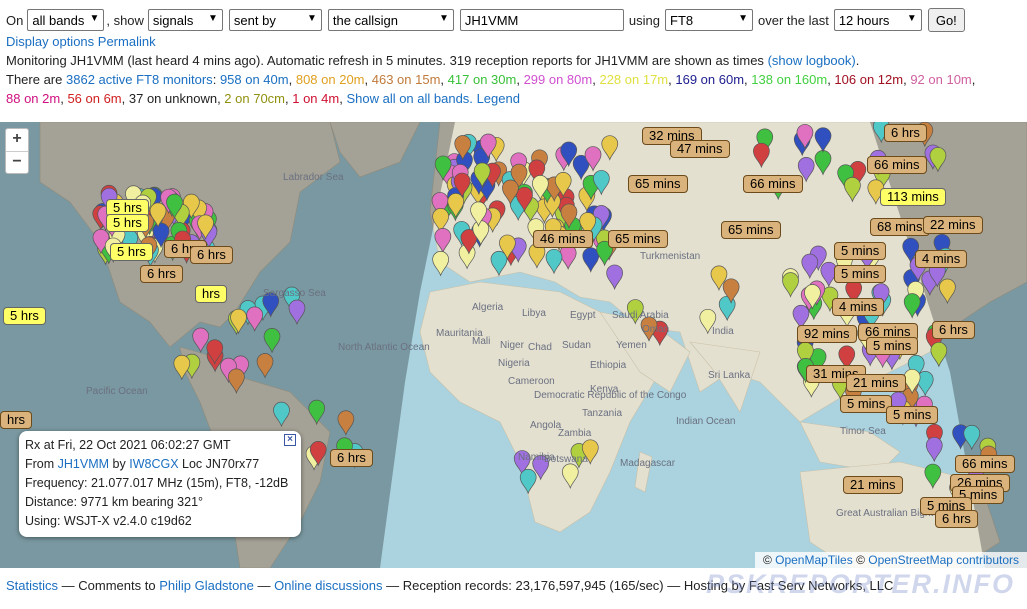 The image size is (1027, 609). I want to click on active-monitors-link: 3862 active FT8 monitors, so click(139, 79).